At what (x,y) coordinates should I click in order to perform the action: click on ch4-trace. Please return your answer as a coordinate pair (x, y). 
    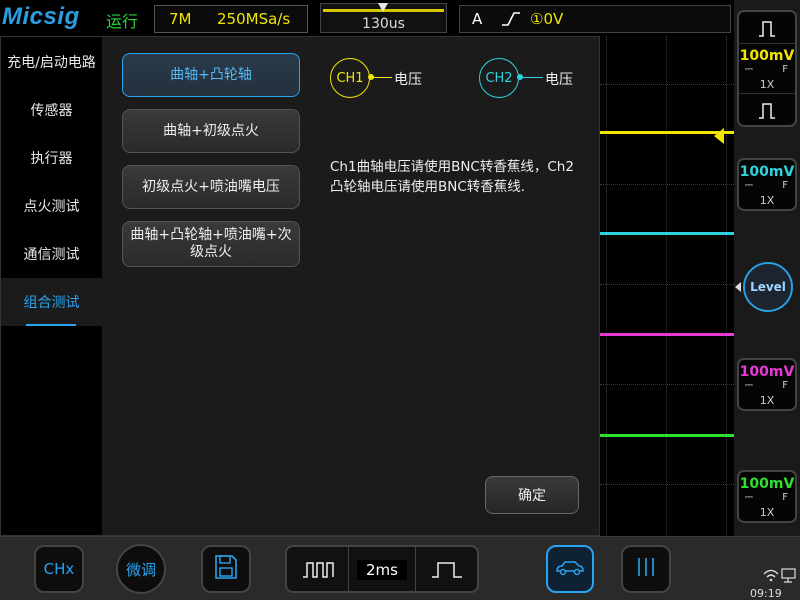
    Looking at the image, I should click on (667, 435).